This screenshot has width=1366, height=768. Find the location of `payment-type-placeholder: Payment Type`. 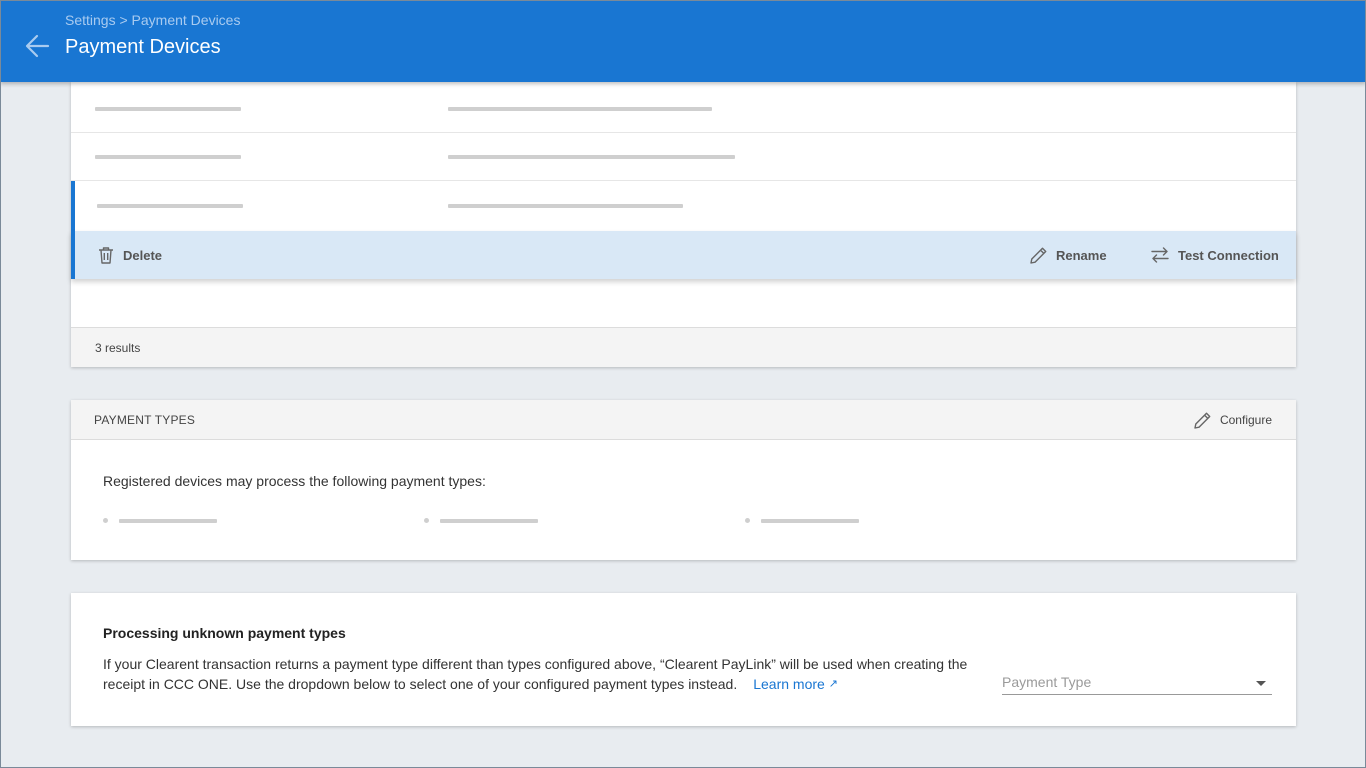

payment-type-placeholder: Payment Type is located at coordinates (1047, 682).